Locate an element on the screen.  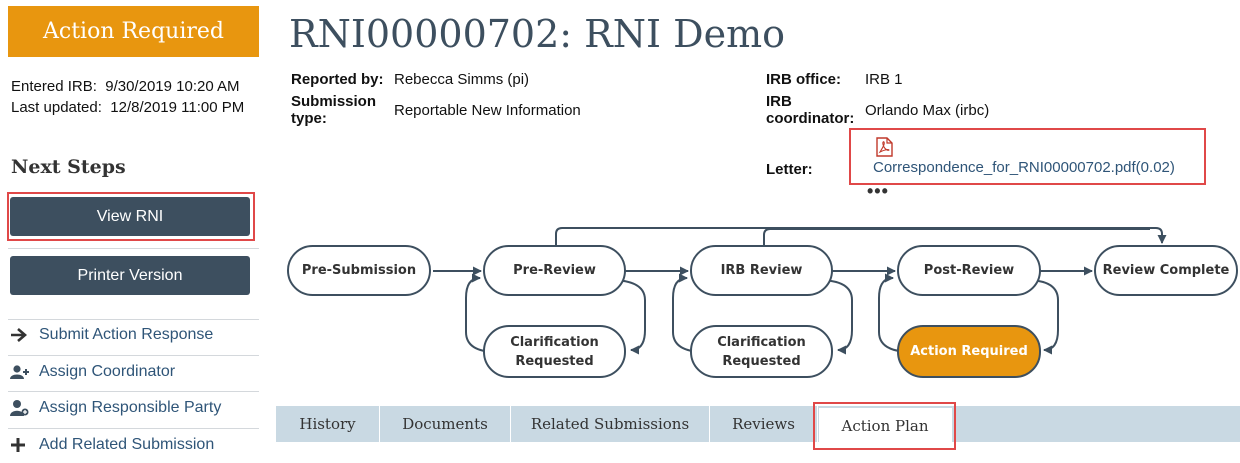
node-clarification-requested-2: Clarification Requested is located at coordinates (761, 351).